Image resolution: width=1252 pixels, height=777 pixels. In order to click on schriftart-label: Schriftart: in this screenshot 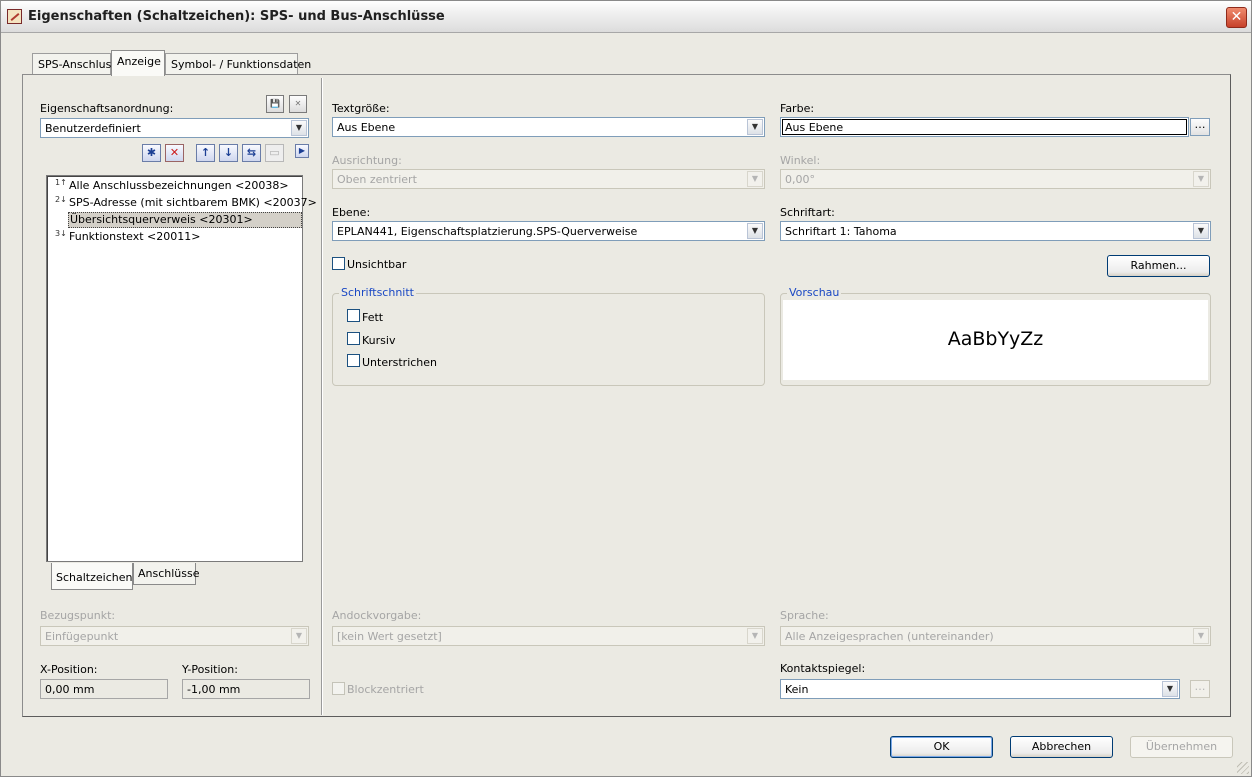, I will do `click(807, 212)`.